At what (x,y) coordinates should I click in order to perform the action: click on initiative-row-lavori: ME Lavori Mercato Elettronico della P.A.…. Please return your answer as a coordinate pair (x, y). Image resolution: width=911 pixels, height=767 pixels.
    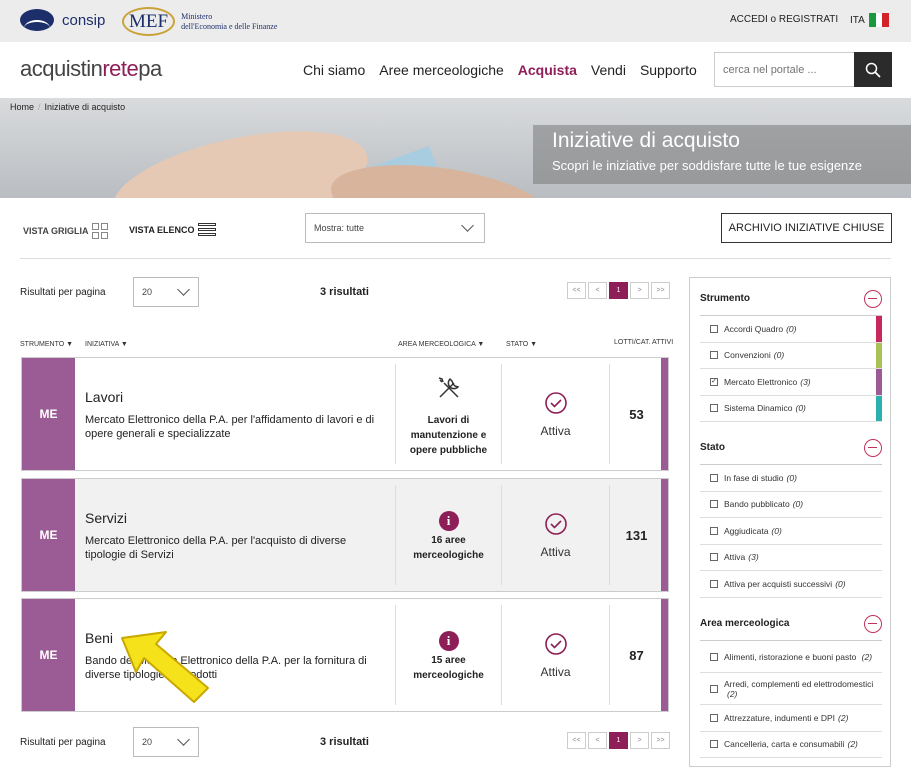
    Looking at the image, I should click on (345, 414).